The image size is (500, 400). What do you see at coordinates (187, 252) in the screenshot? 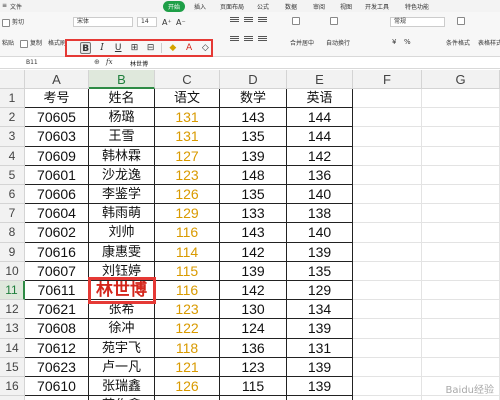
I see `table-cell: 114` at bounding box center [187, 252].